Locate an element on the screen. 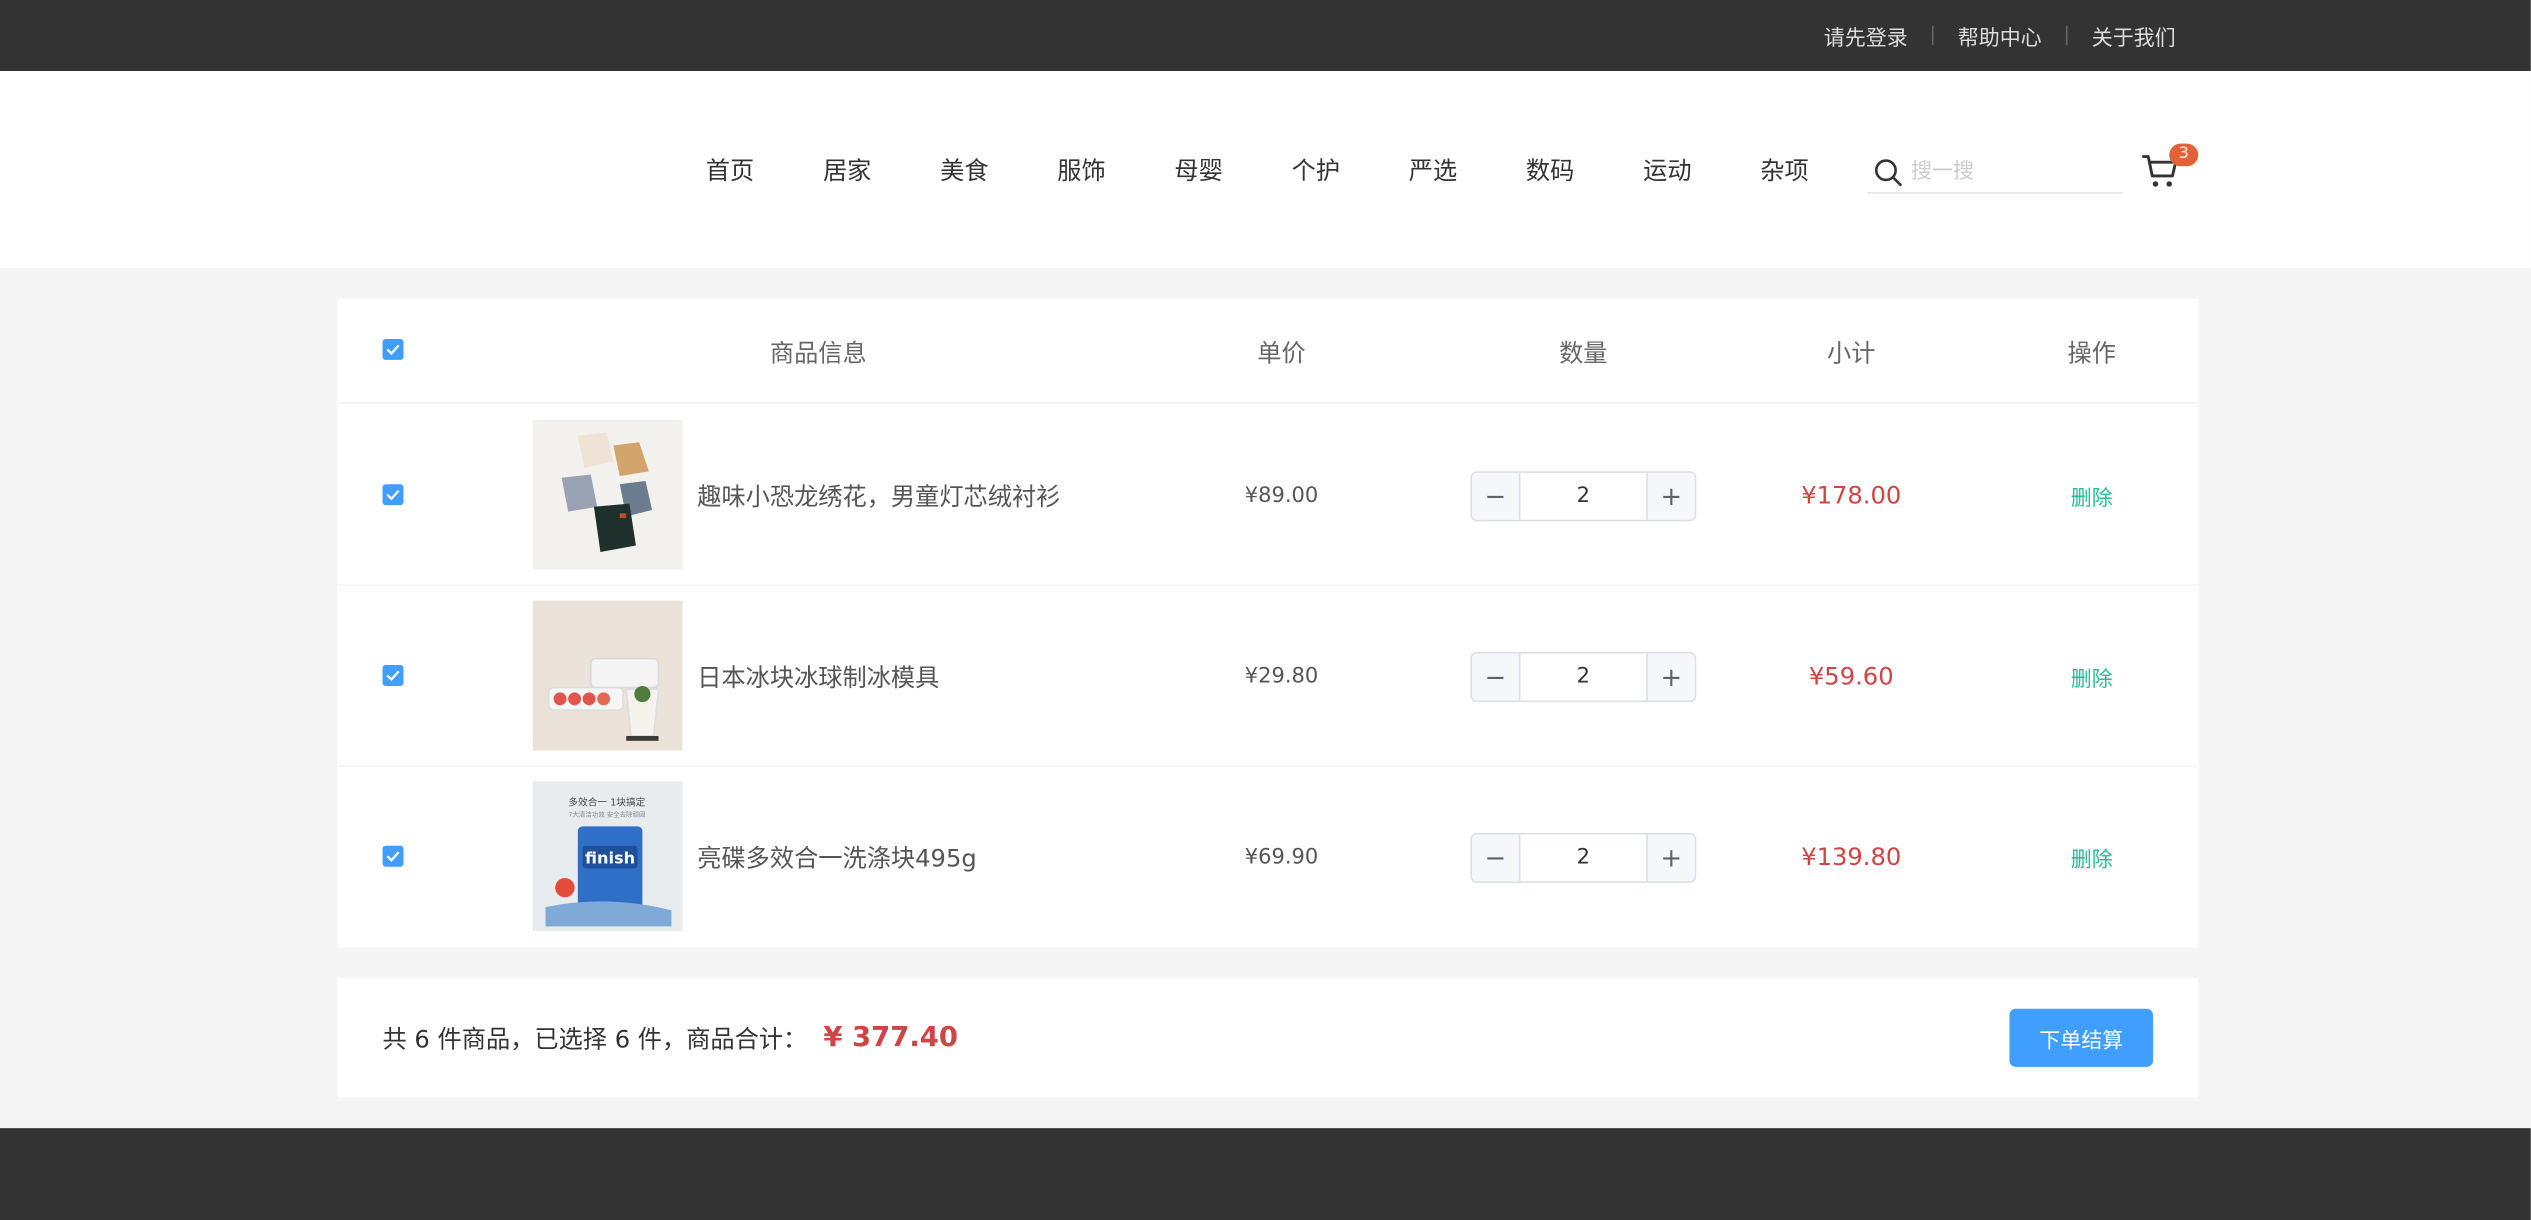 The height and width of the screenshot is (1220, 2531). nav-item-baby: 母婴 is located at coordinates (1198, 170).